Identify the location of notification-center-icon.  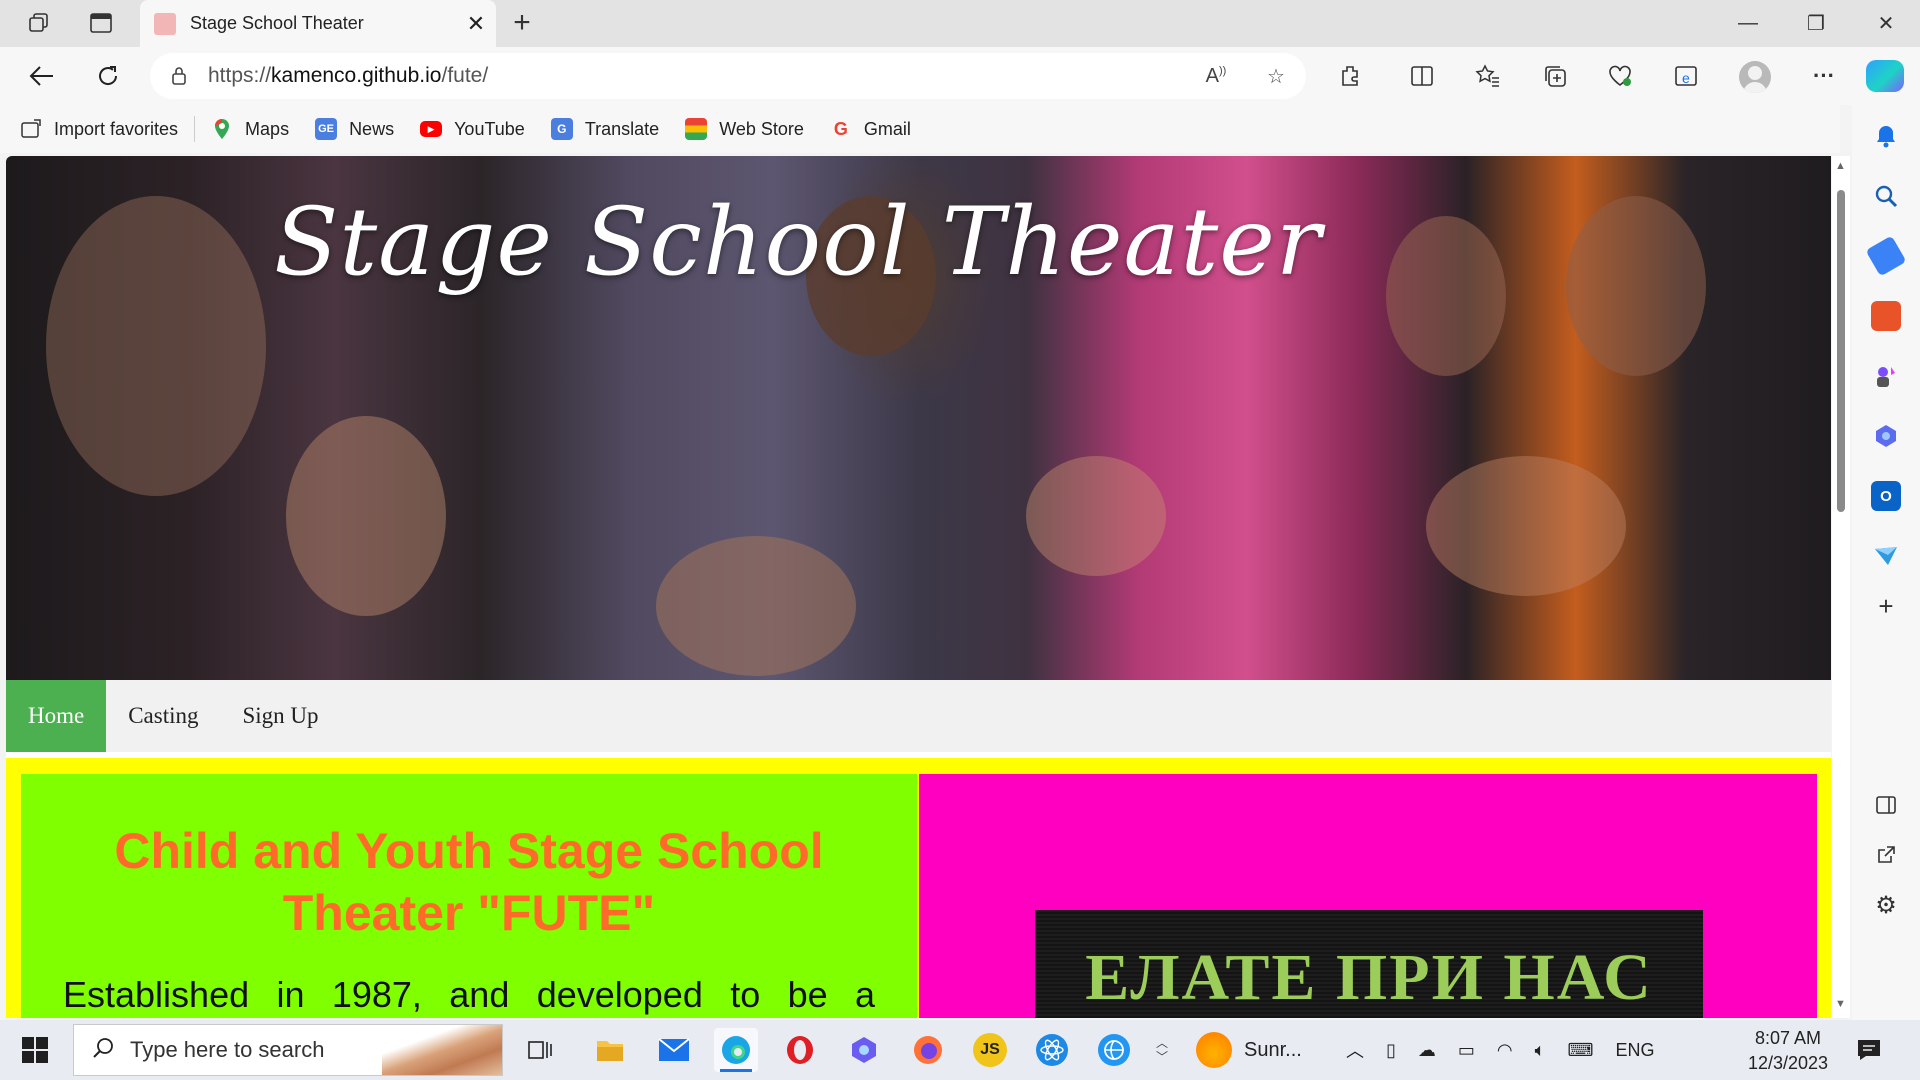
(1869, 1050).